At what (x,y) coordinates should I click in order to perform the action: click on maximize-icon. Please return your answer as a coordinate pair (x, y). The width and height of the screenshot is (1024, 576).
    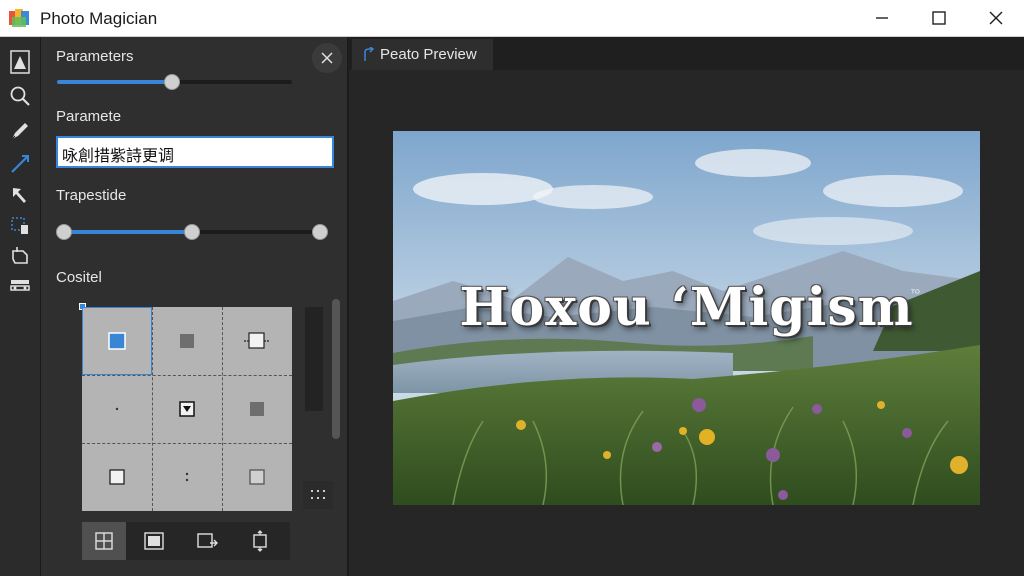
    Looking at the image, I should click on (939, 18).